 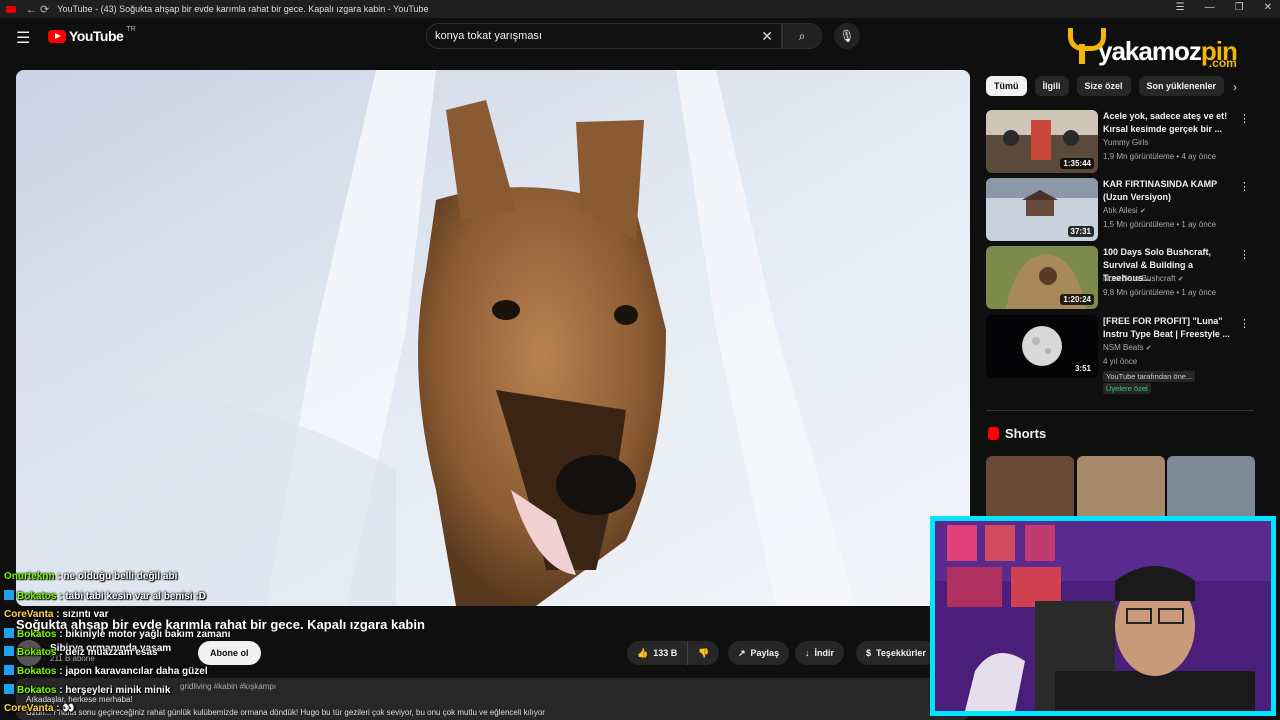 What do you see at coordinates (23, 38) in the screenshot?
I see `menu-icon: ☰` at bounding box center [23, 38].